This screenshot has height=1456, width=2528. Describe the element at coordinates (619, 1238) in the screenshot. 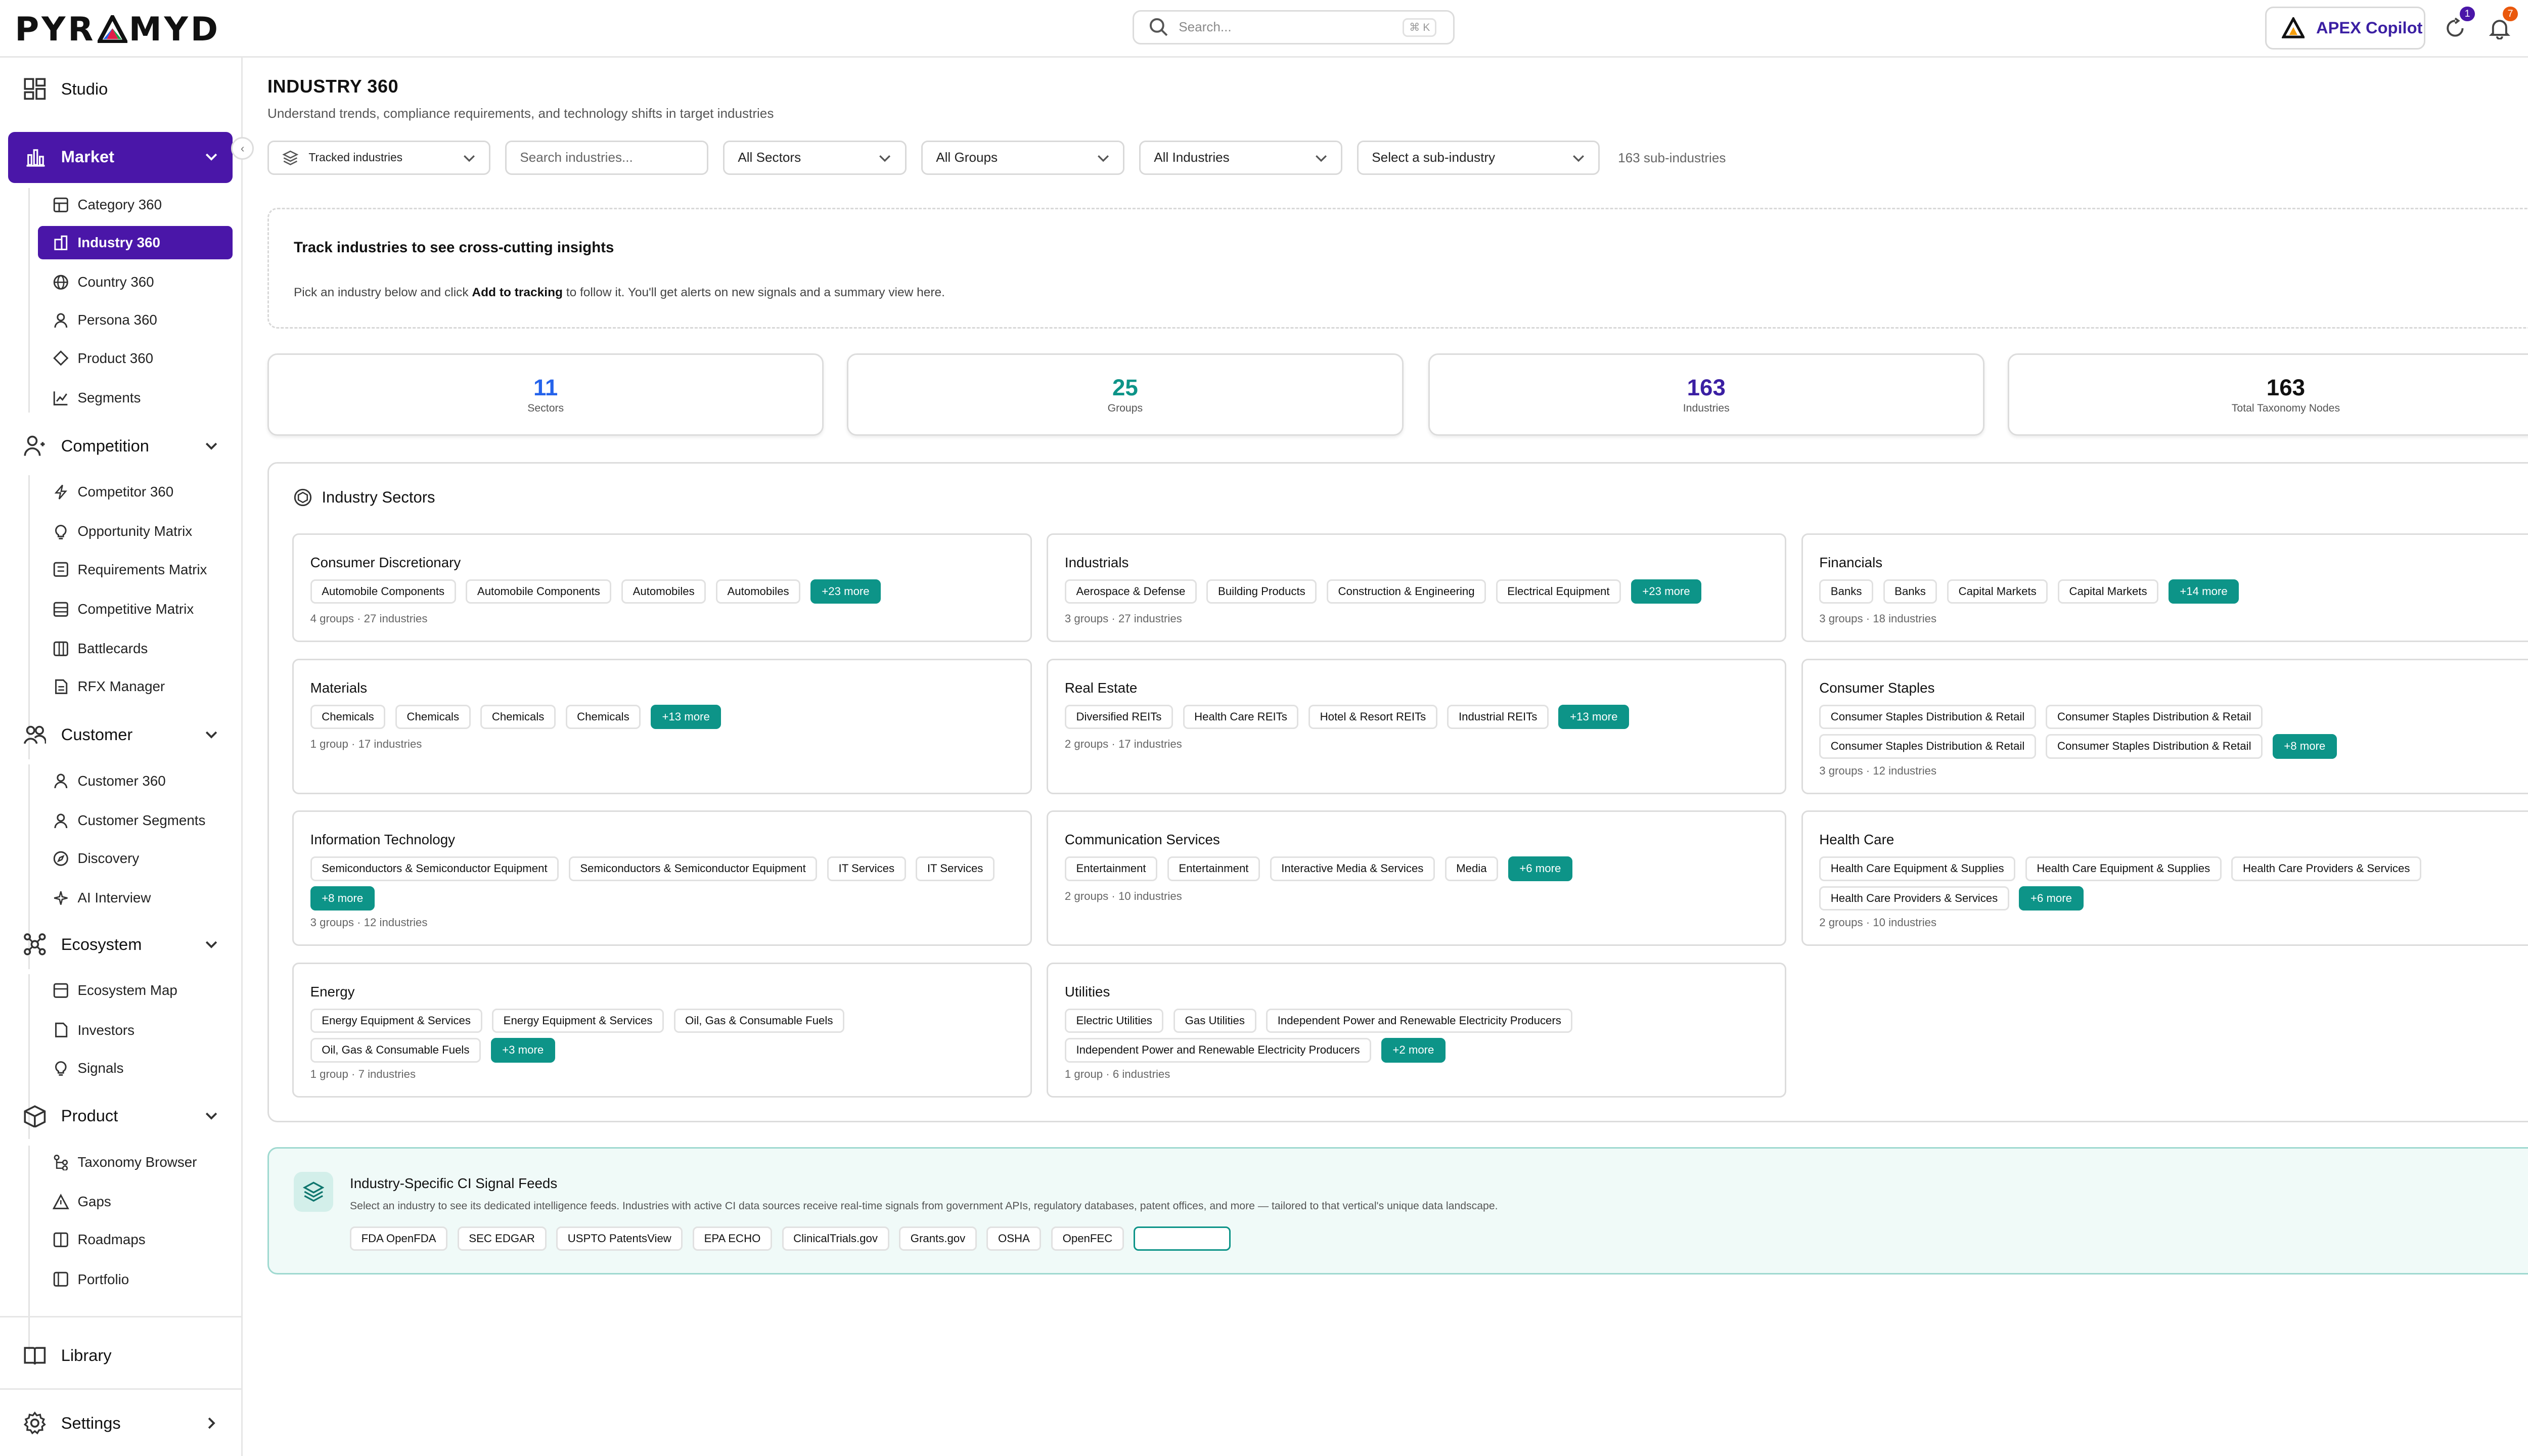

I see `api-chip: USPTO PatentsView` at that location.